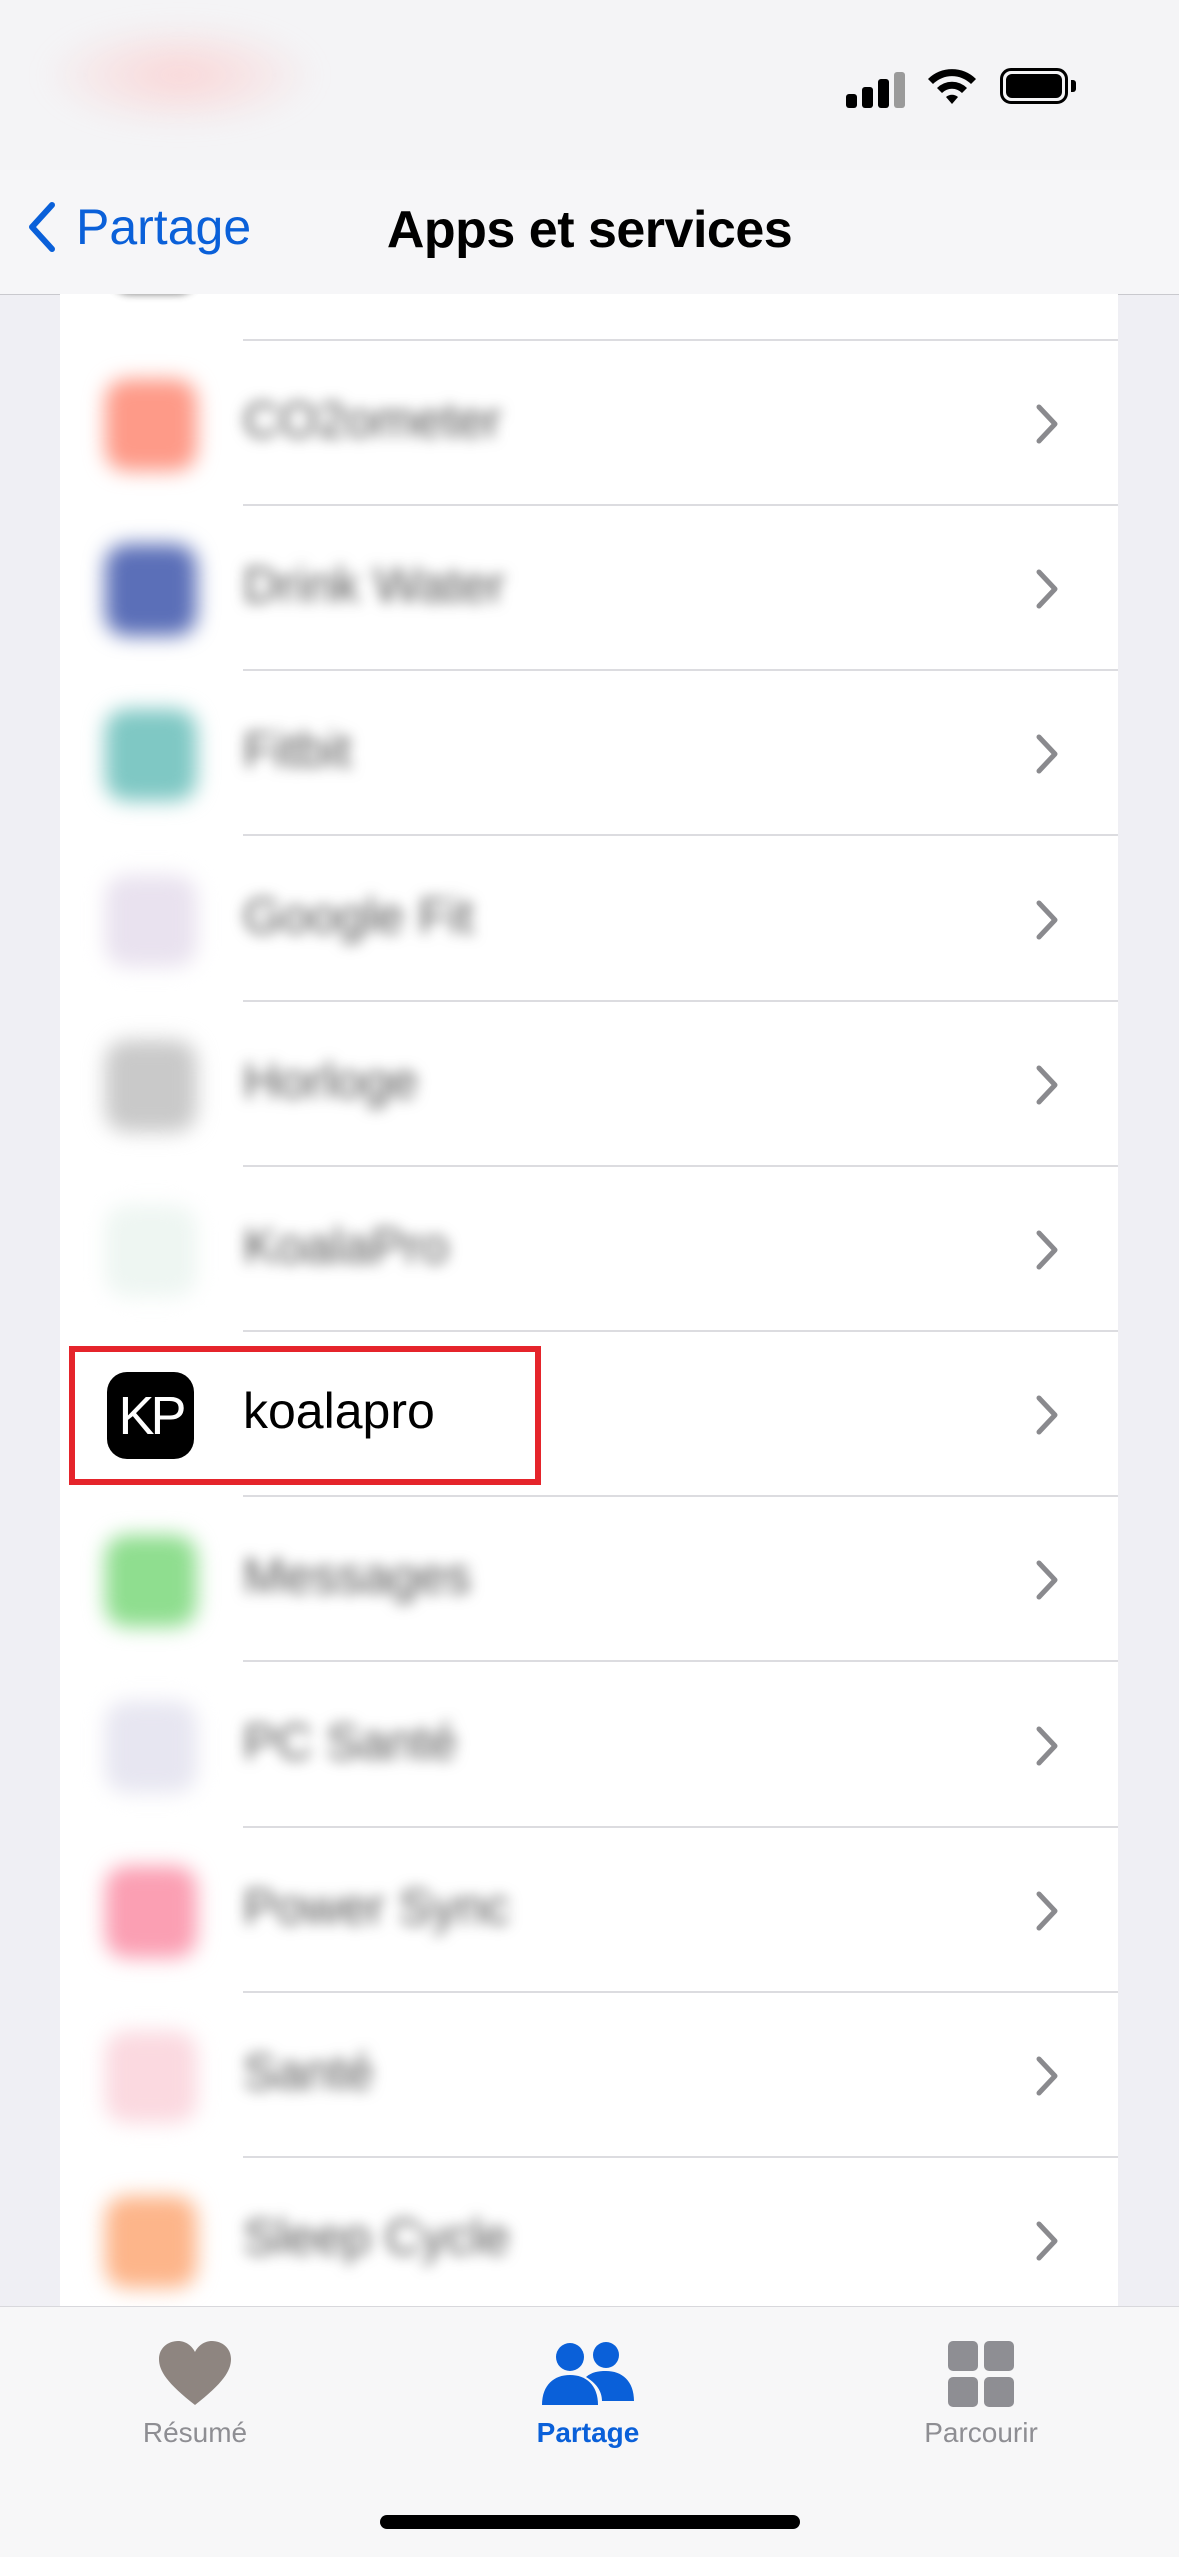  Describe the element at coordinates (376, 1906) in the screenshot. I see `list-item-label: Power Sync` at that location.